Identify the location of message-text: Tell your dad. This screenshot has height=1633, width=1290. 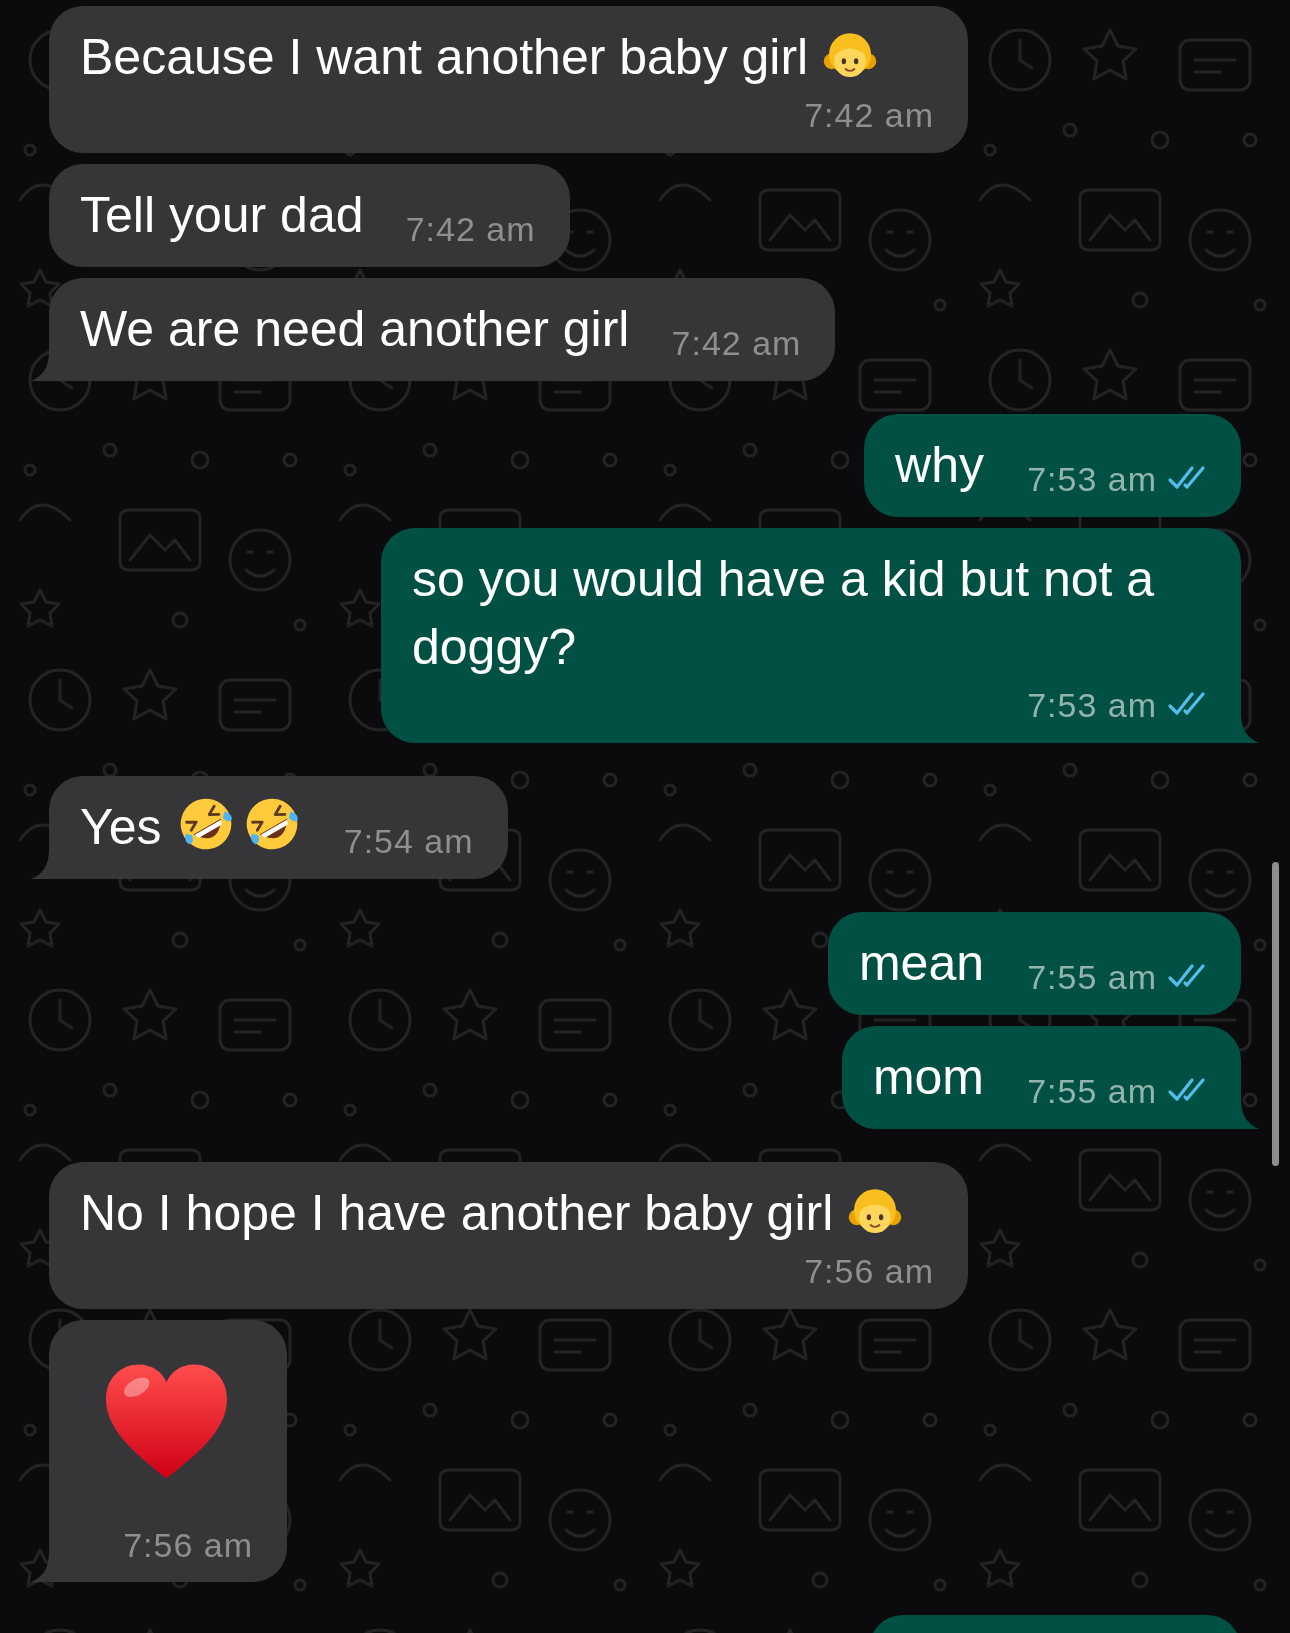
(222, 215).